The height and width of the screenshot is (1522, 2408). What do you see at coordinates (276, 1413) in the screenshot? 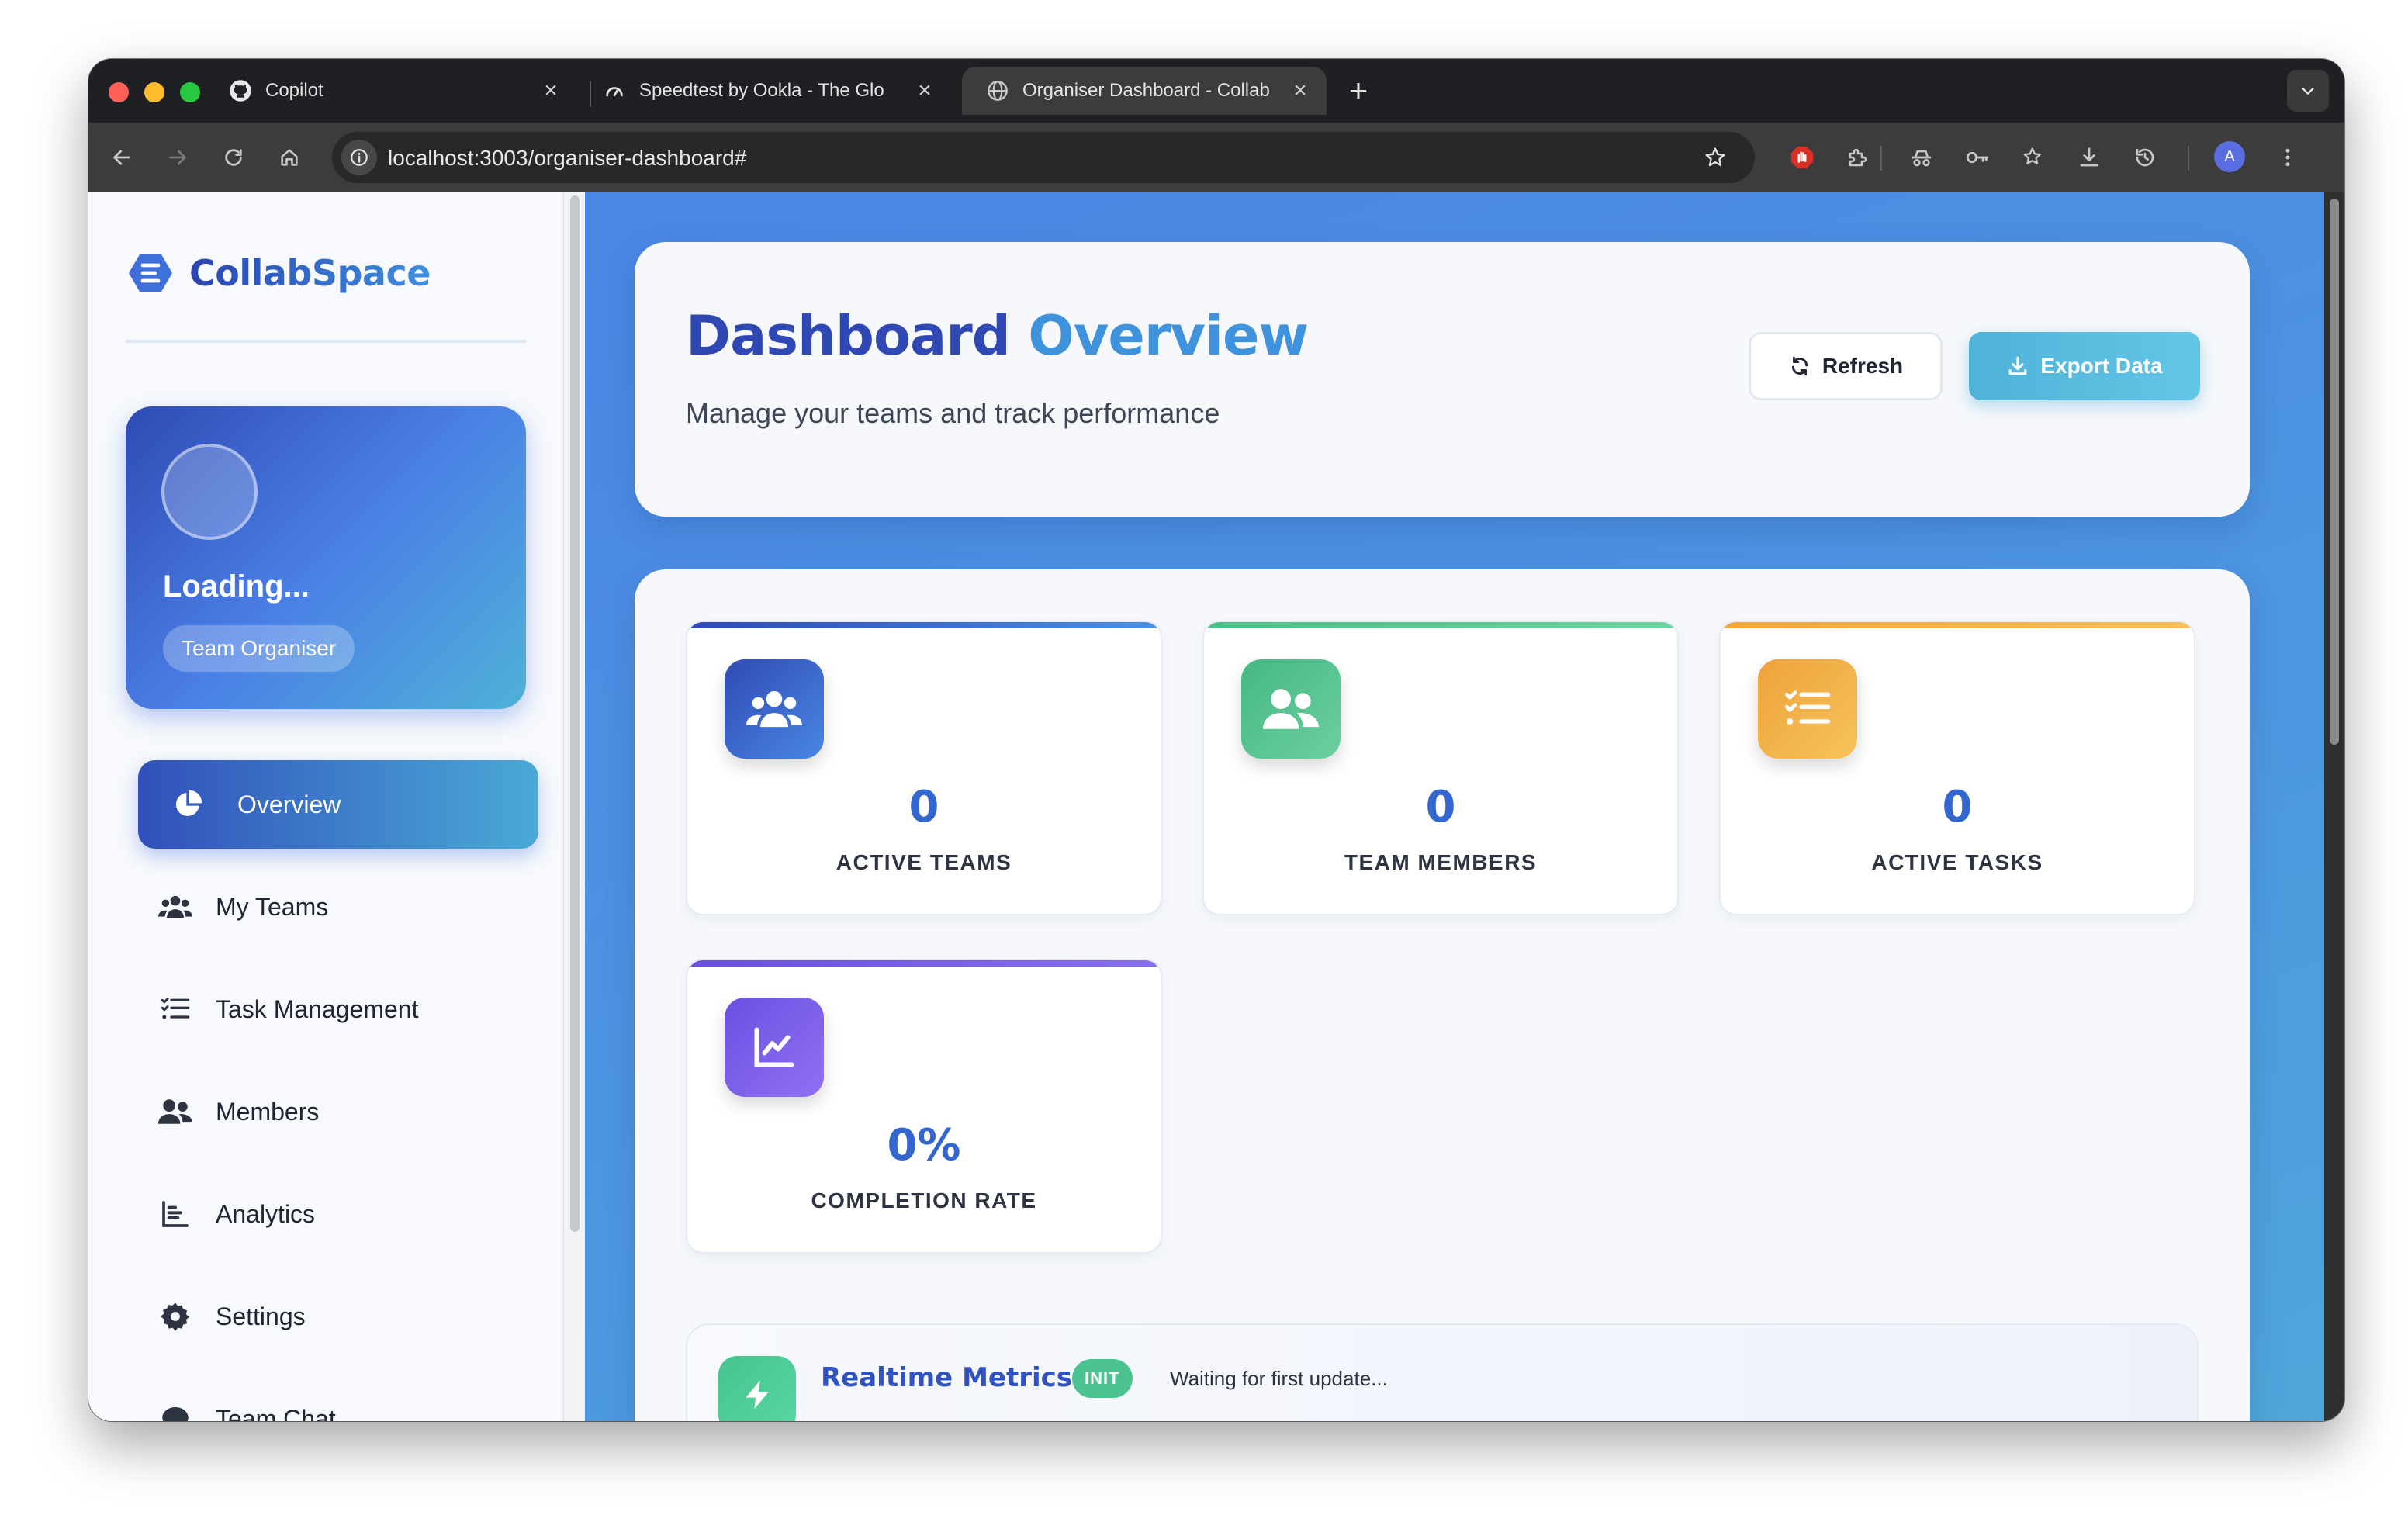
I see `sidebar-item-label: Team Chat` at bounding box center [276, 1413].